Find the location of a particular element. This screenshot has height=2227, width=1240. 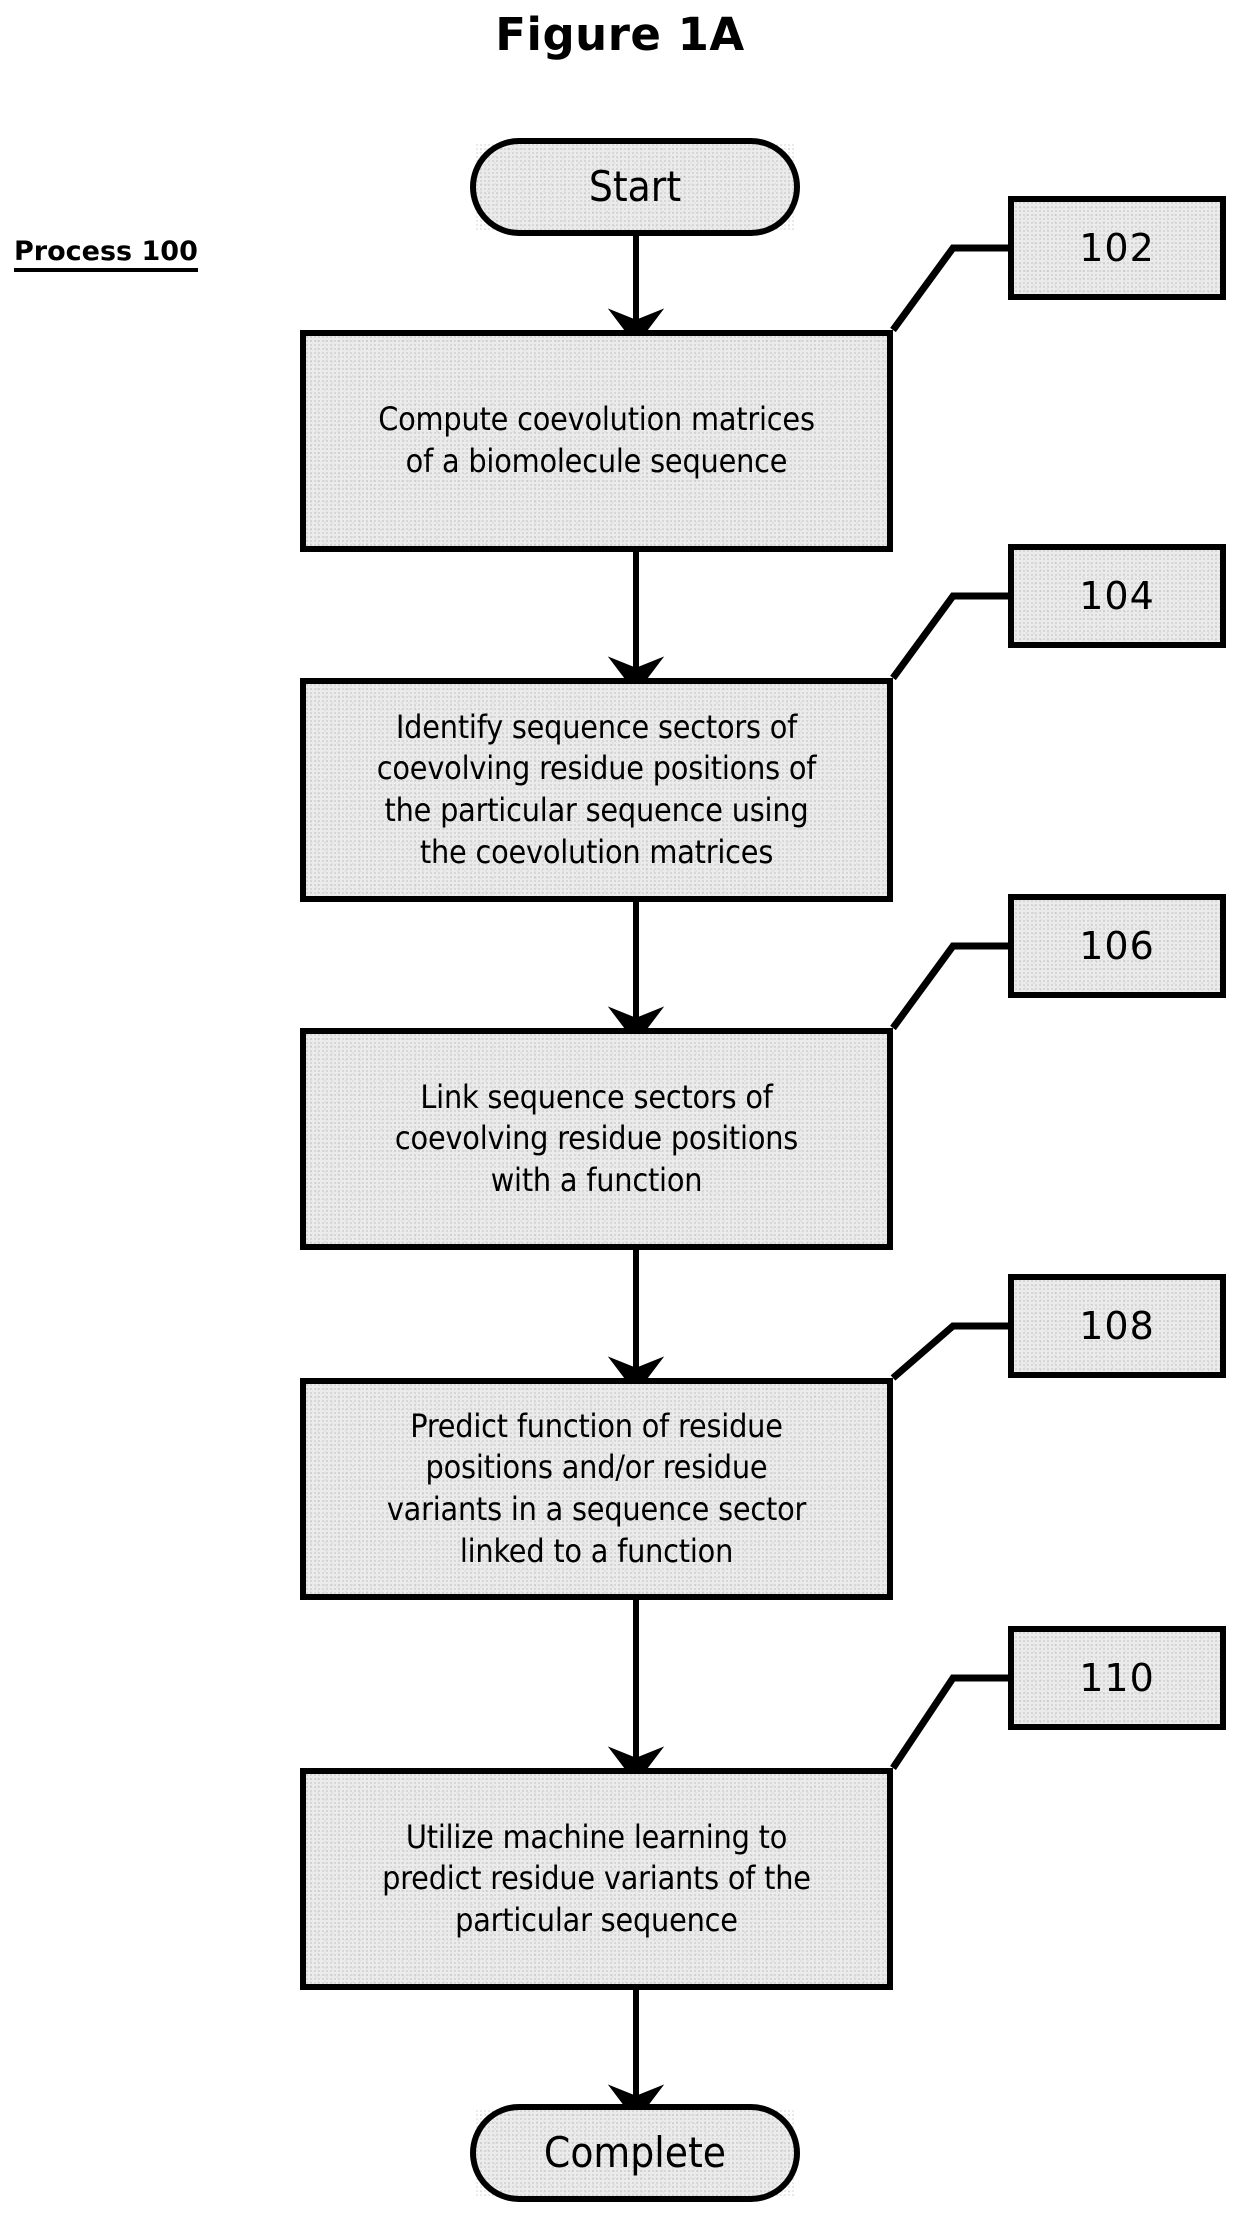

leader-line-group is located at coordinates (949, 1007).